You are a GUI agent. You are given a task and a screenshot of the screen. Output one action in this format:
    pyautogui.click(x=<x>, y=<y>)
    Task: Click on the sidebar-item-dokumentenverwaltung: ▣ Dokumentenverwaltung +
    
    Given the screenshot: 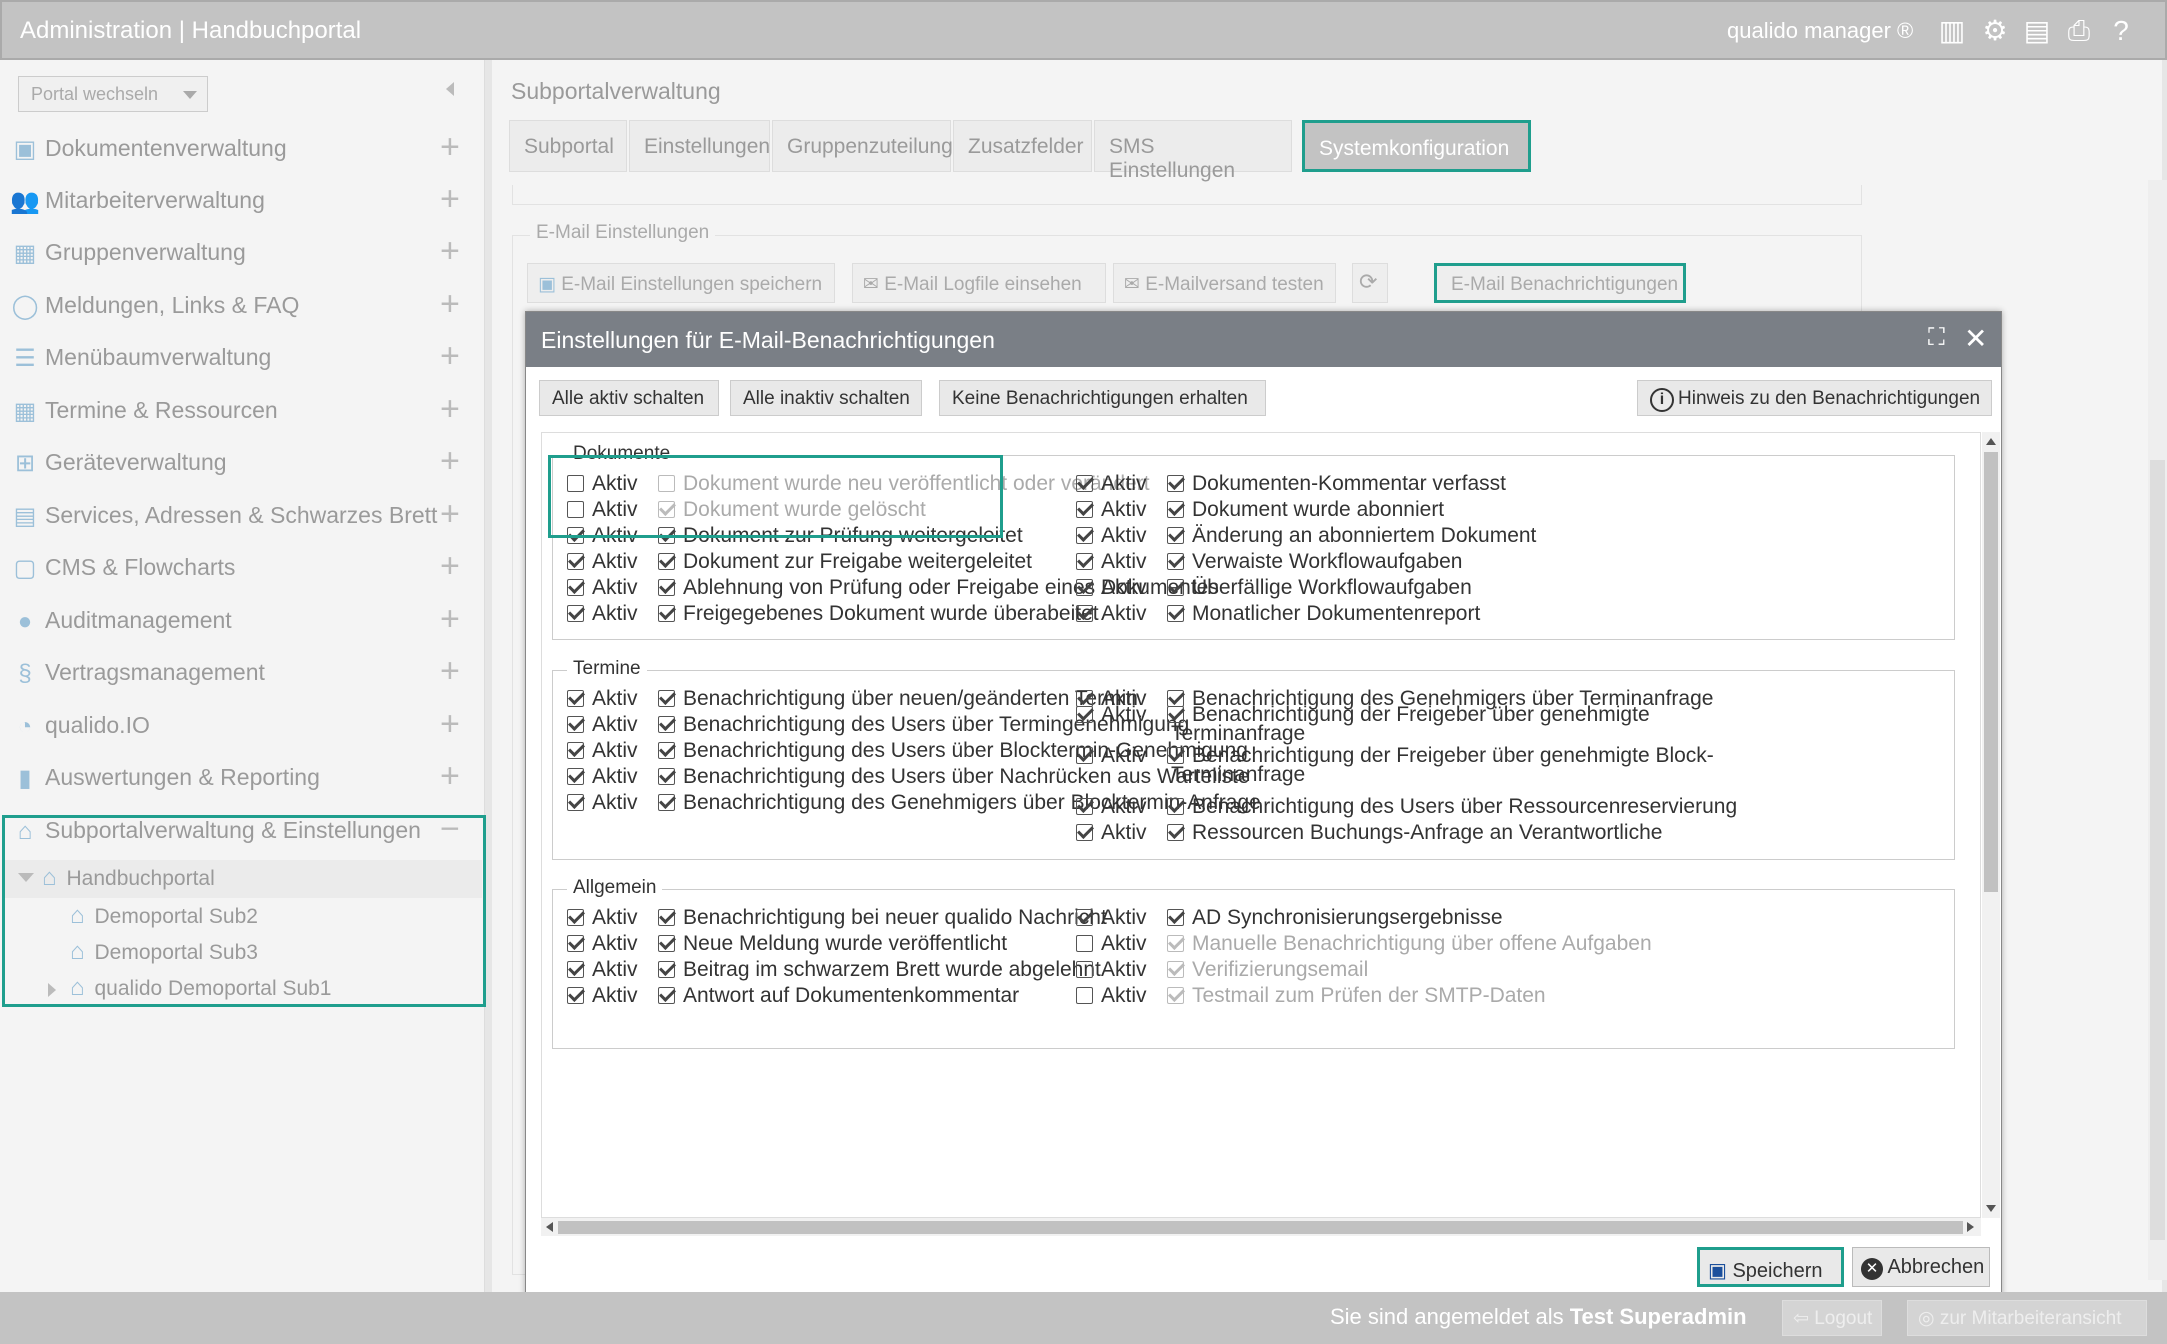 What is the action you would take?
    pyautogui.click(x=245, y=150)
    